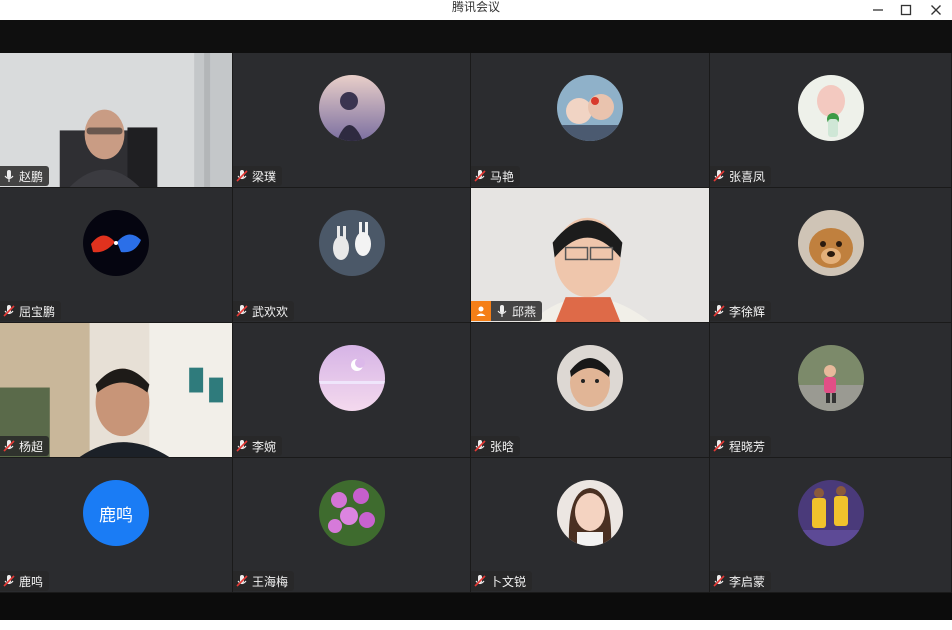  Describe the element at coordinates (590, 255) in the screenshot. I see `participant-tile: 邱燕` at that location.